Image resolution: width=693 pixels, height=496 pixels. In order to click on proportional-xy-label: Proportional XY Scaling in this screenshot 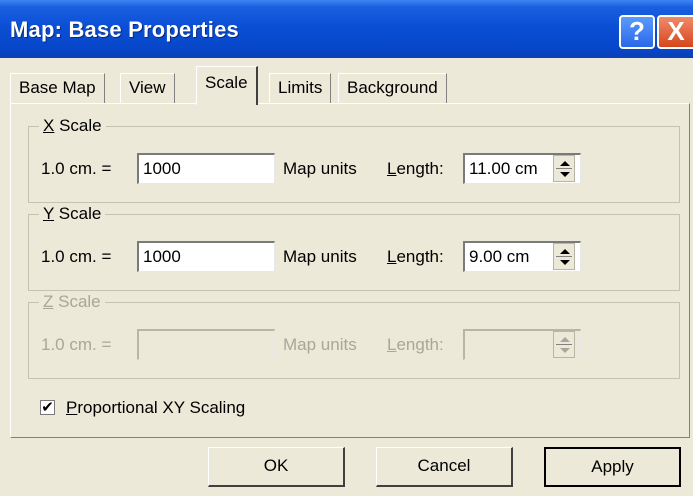, I will do `click(155, 408)`.